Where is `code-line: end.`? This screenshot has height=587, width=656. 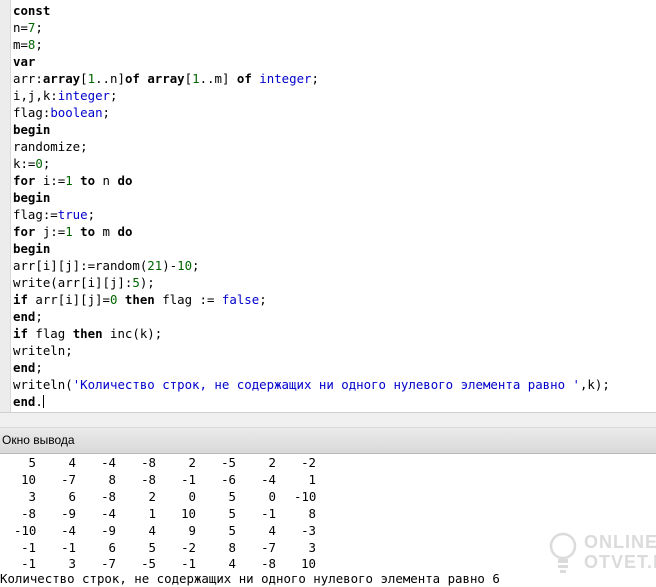
code-line: end. is located at coordinates (311, 401).